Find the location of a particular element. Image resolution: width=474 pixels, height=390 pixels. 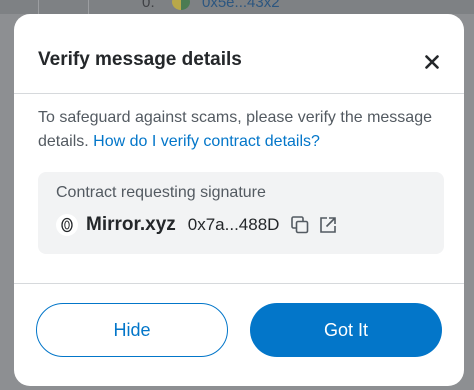

contract-address: 0x7a...488D is located at coordinates (233, 224).